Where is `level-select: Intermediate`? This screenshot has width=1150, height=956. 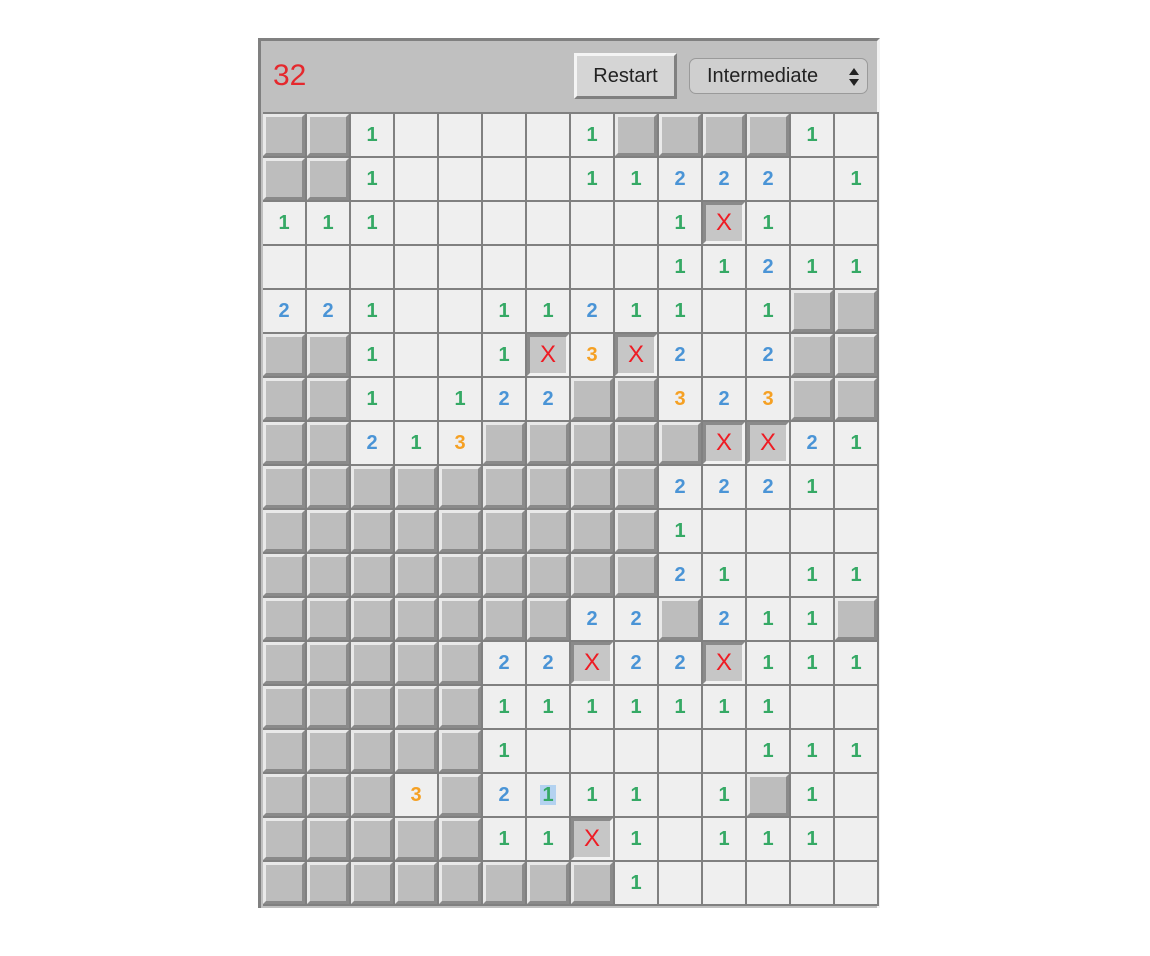
level-select: Intermediate is located at coordinates (778, 76).